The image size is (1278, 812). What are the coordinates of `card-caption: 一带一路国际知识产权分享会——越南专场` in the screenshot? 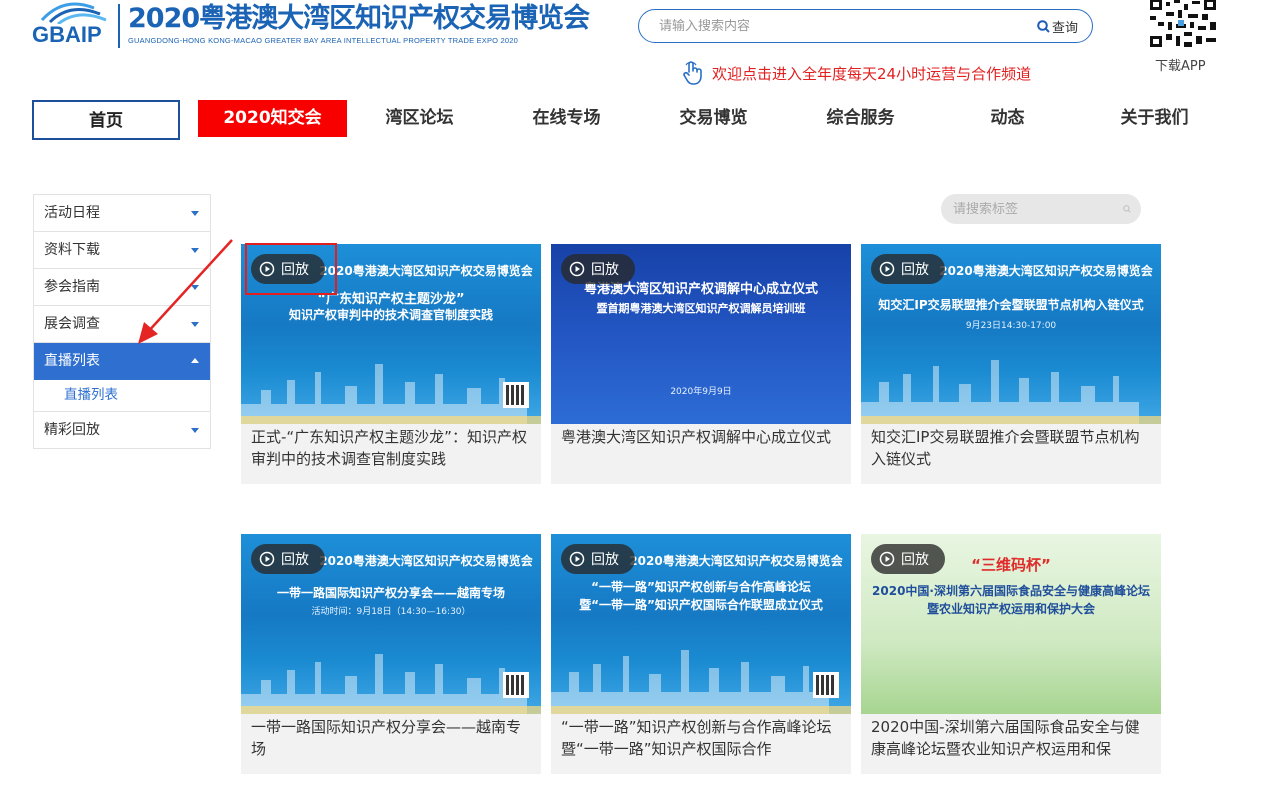 It's located at (391, 743).